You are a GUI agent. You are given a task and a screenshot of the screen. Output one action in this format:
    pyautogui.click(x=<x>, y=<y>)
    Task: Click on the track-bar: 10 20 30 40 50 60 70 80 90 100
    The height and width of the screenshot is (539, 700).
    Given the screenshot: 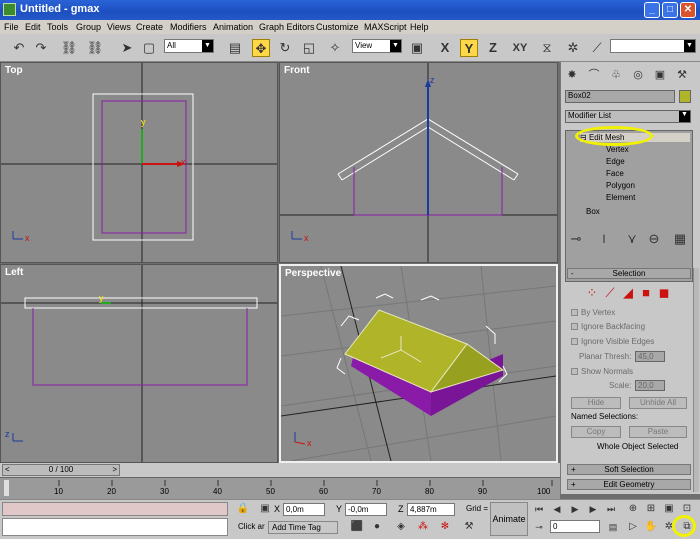 What is the action you would take?
    pyautogui.click(x=280, y=488)
    